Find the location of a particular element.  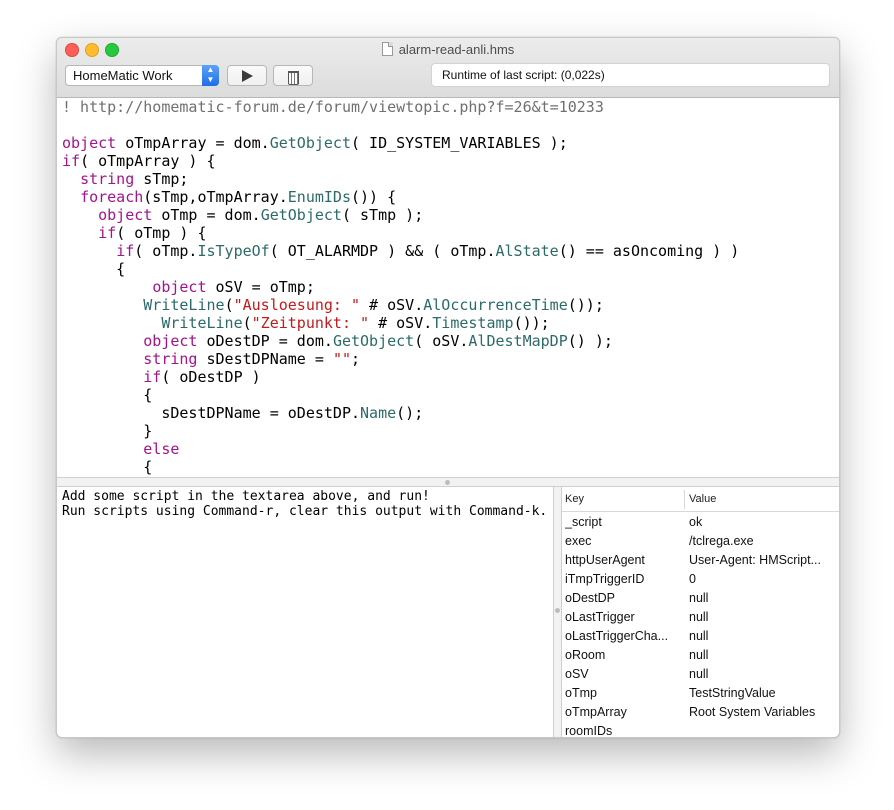

code-token: sTmp; is located at coordinates (161, 179).